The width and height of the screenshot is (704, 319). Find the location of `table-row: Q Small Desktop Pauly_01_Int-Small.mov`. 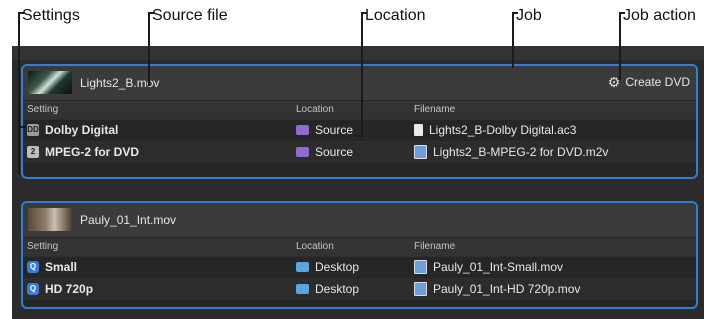

table-row: Q Small Desktop Pauly_01_Int-Small.mov is located at coordinates (359, 267).